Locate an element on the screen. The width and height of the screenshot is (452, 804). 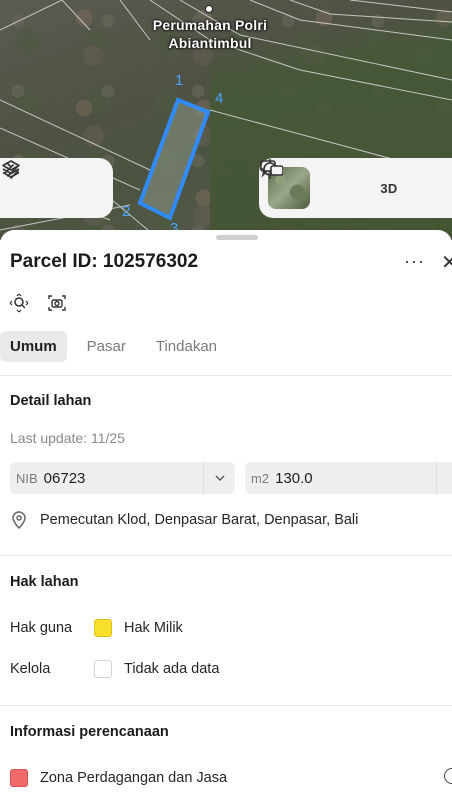
draw-icon is located at coordinates (11, 170).